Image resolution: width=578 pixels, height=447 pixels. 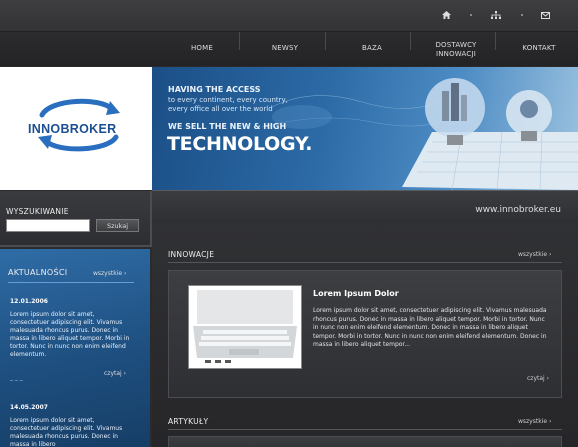 I want to click on articles-all-label: wszystkie, so click(x=533, y=421).